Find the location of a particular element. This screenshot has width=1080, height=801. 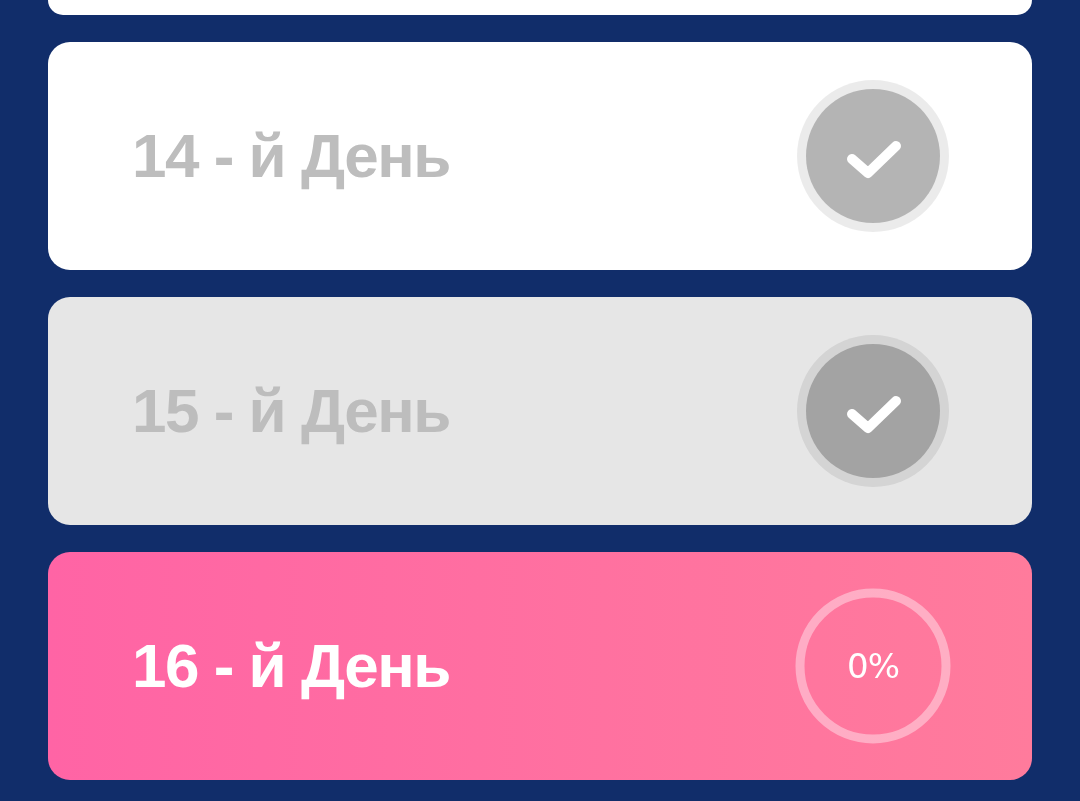

day-label: 16 - й День is located at coordinates (291, 666).